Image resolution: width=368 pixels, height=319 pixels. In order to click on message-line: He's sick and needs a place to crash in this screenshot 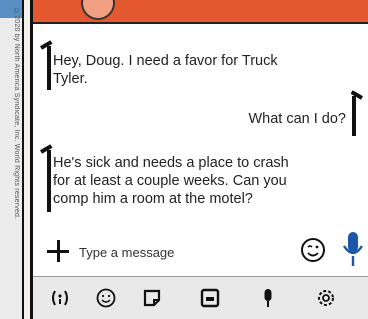, I will do `click(171, 163)`.